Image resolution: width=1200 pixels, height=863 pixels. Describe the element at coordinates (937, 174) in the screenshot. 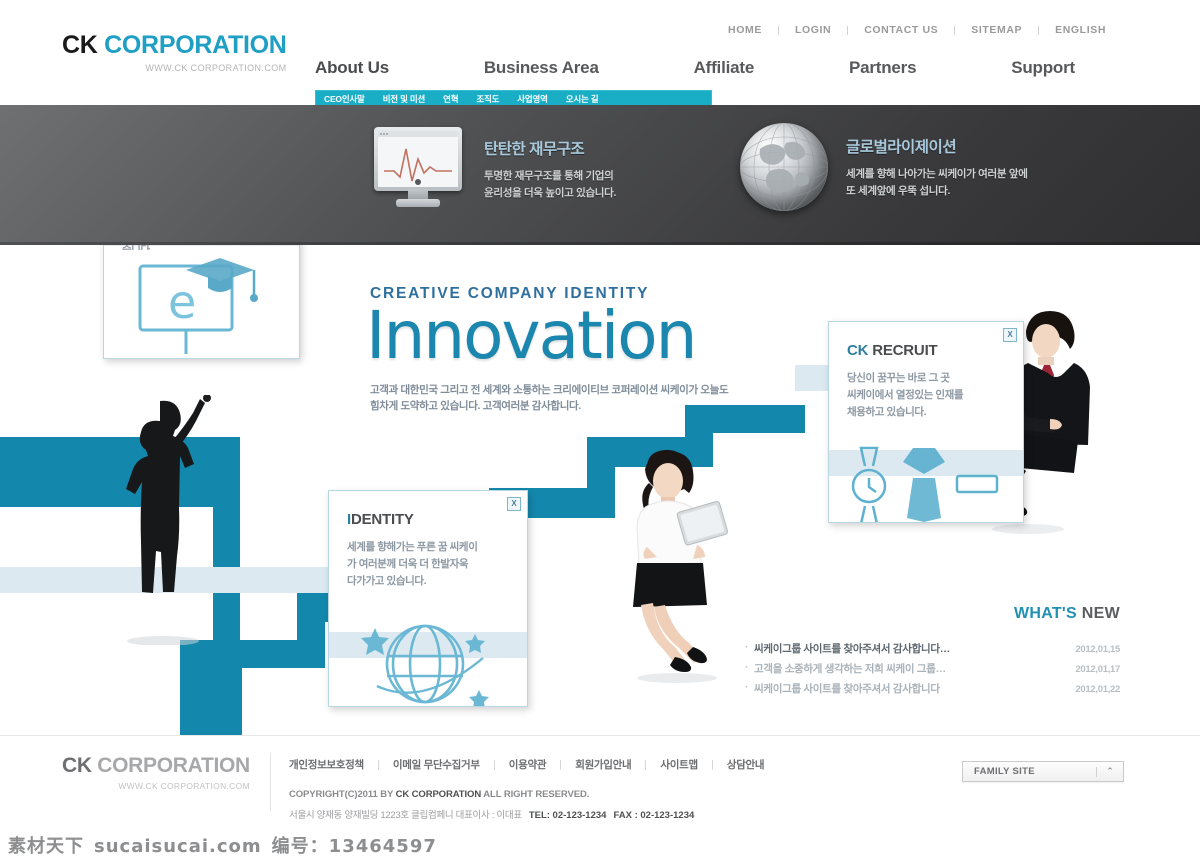

I see `banner-feature-global-line1: 세계를 향해 나아가는 씨케이가 여러분 앞에` at that location.